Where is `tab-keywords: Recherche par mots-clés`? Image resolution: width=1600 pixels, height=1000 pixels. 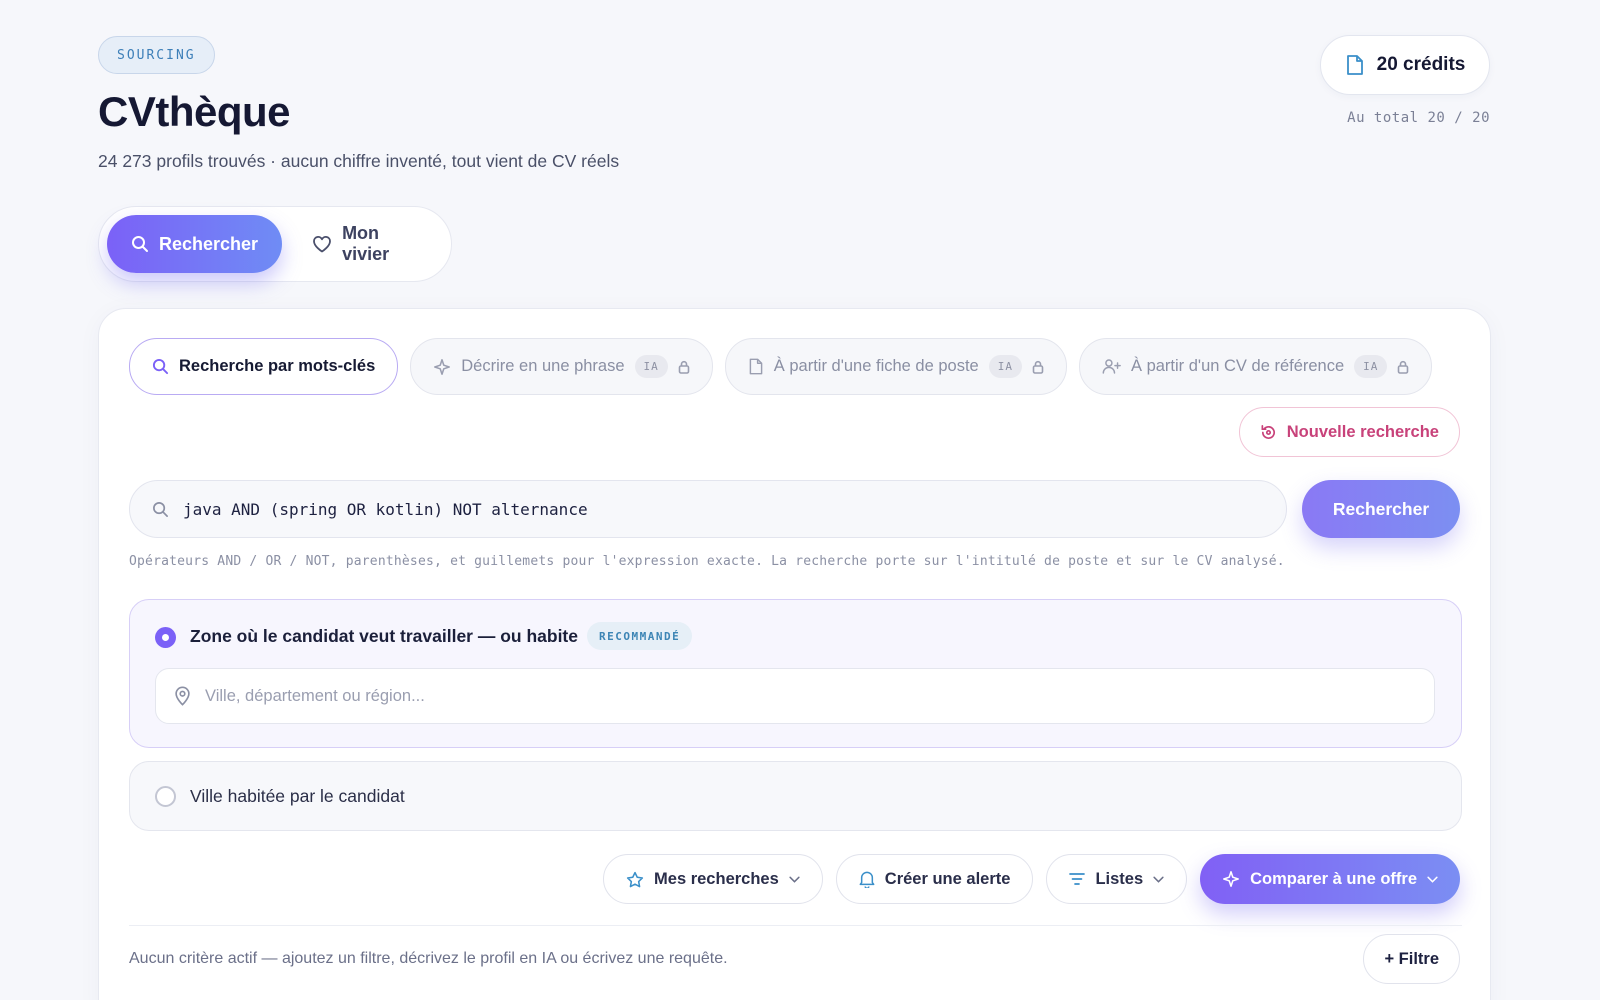
tab-keywords: Recherche par mots-clés is located at coordinates (264, 366).